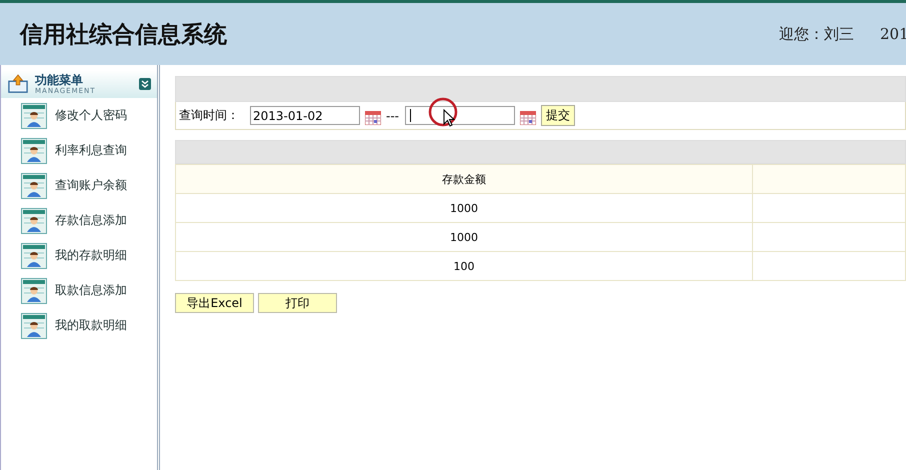  What do you see at coordinates (145, 84) in the screenshot?
I see `collapse-icon` at bounding box center [145, 84].